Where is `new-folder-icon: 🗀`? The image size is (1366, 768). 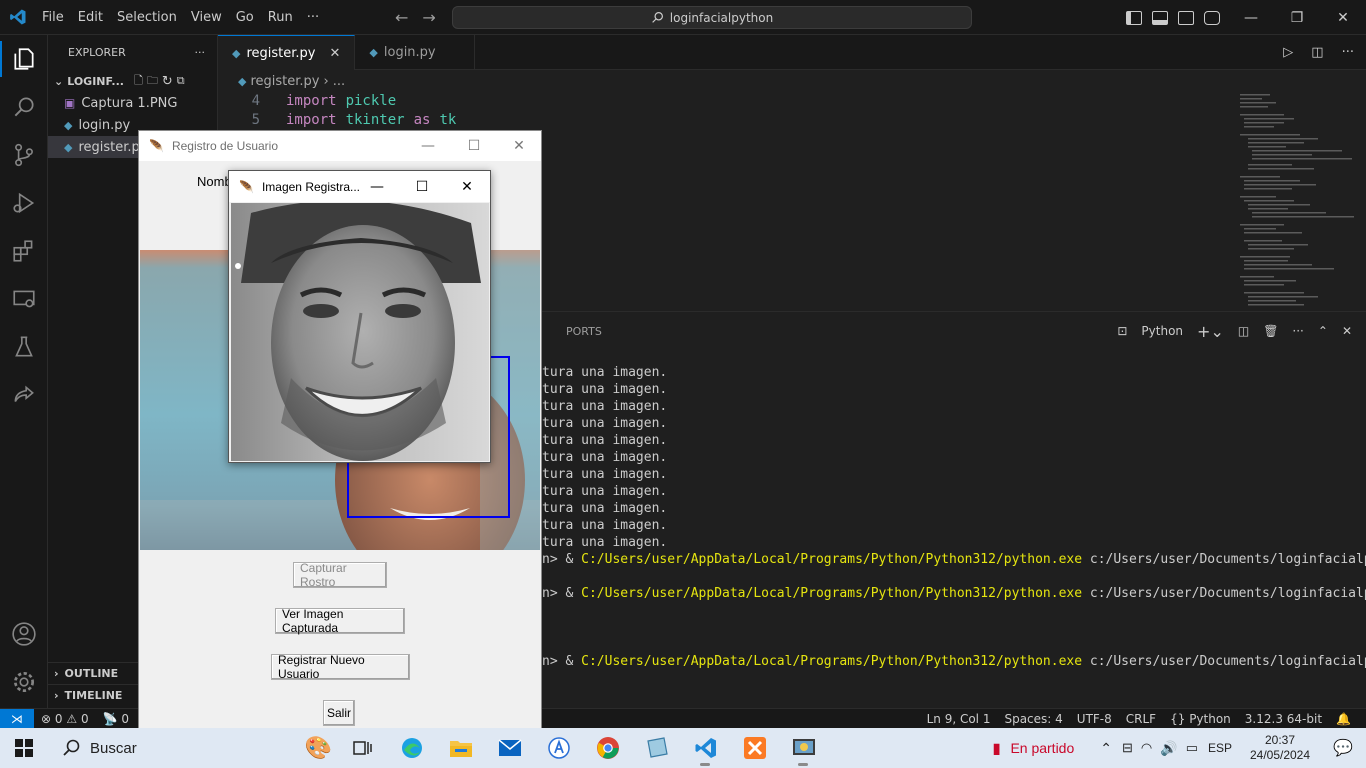
new-folder-icon: 🗀 is located at coordinates (152, 81).